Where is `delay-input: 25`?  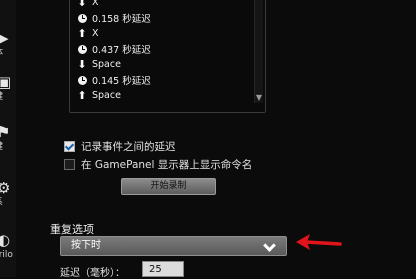 delay-input: 25 is located at coordinates (163, 269).